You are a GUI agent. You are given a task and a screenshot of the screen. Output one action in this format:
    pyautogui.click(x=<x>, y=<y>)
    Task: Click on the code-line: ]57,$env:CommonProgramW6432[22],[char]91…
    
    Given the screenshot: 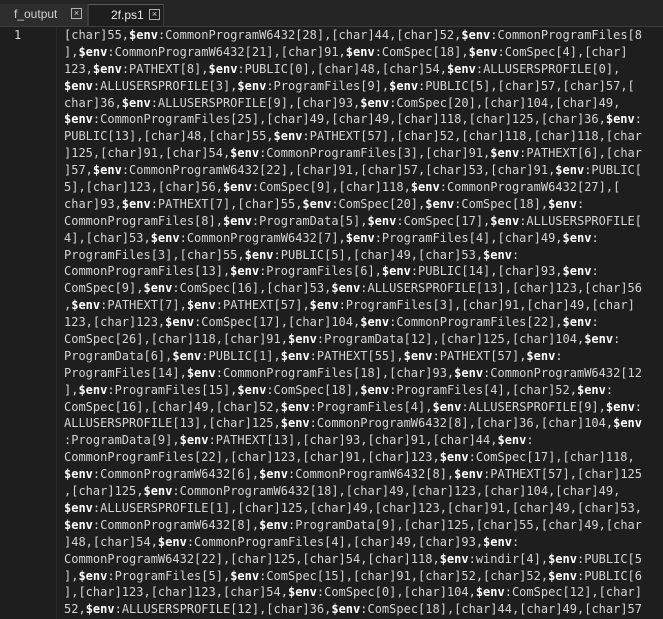 What is the action you would take?
    pyautogui.click(x=353, y=170)
    